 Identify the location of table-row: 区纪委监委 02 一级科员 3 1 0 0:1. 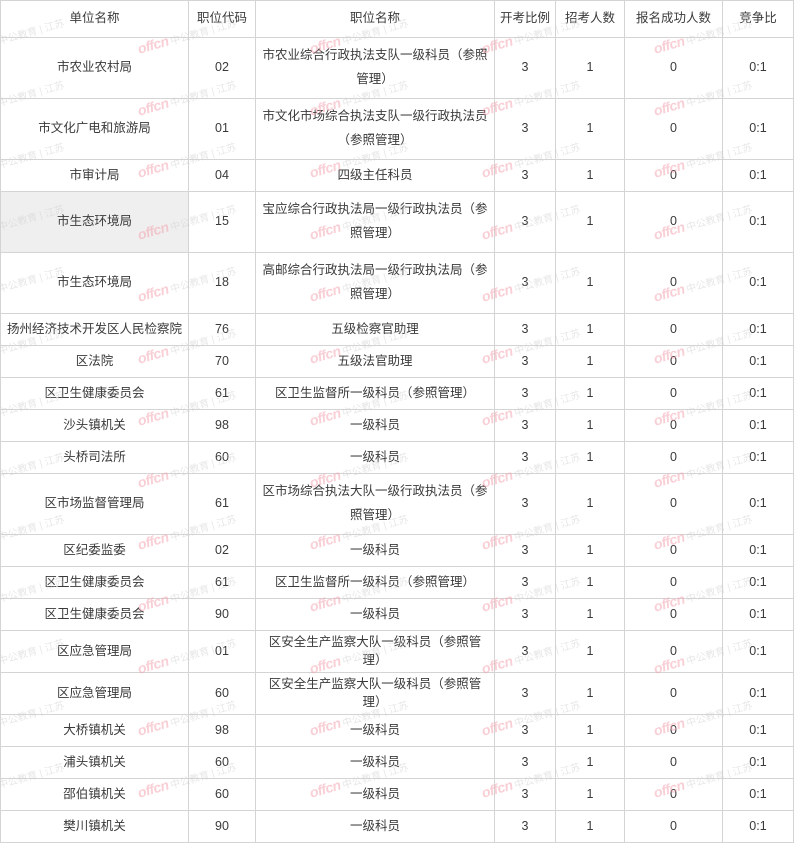
(397, 550).